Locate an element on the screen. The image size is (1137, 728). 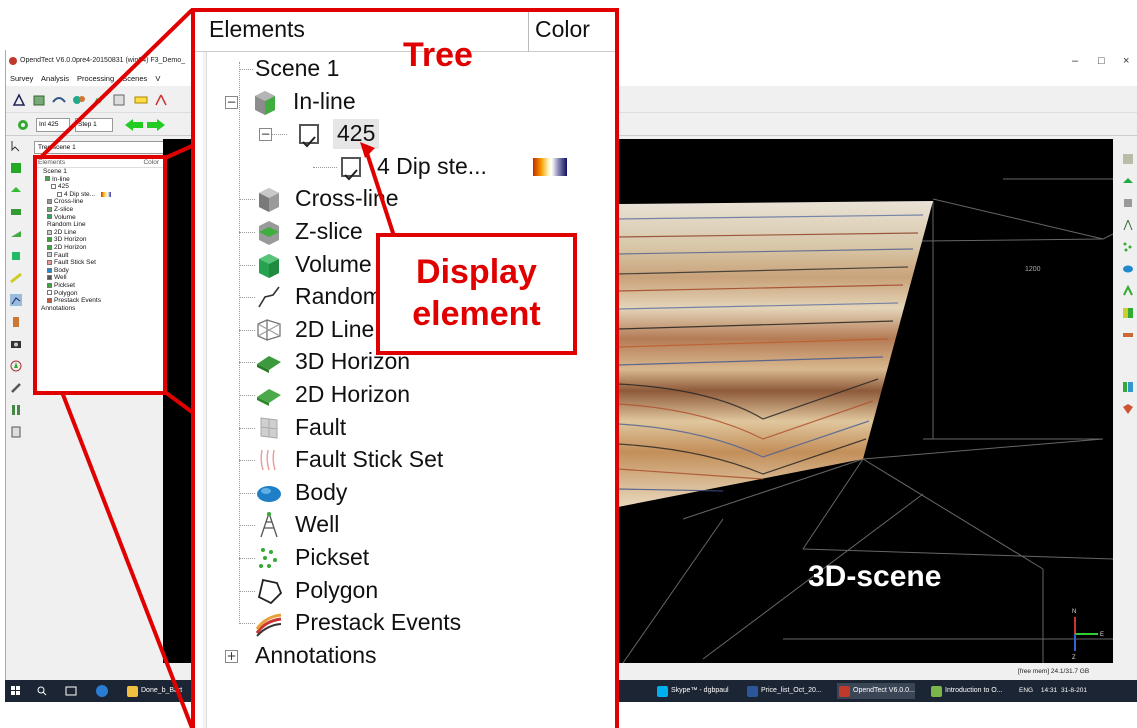
annotation-arrow-icon is located at coordinates (378, 189).